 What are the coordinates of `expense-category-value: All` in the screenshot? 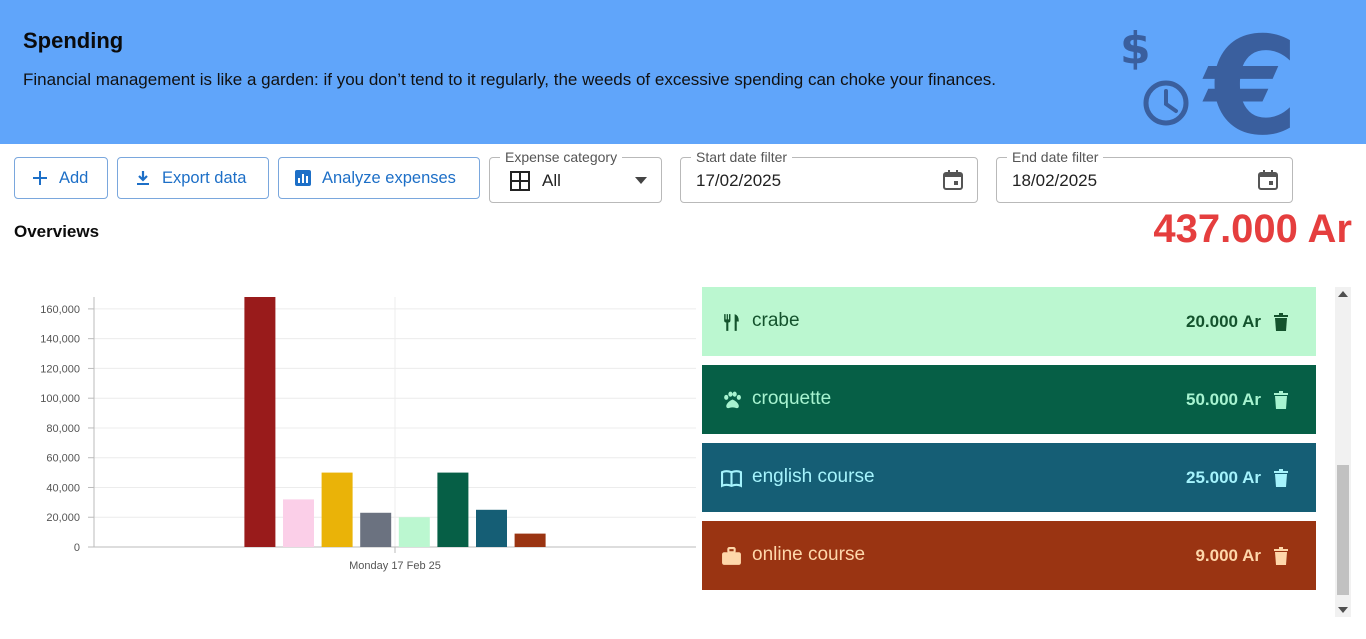 It's located at (551, 180).